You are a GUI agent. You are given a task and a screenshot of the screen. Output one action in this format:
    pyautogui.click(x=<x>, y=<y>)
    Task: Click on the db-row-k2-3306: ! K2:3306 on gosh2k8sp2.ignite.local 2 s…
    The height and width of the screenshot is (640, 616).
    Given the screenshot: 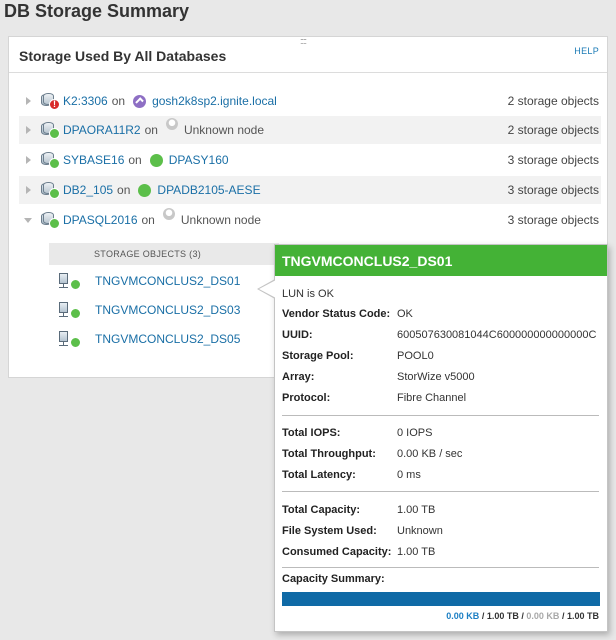 What is the action you would take?
    pyautogui.click(x=310, y=101)
    